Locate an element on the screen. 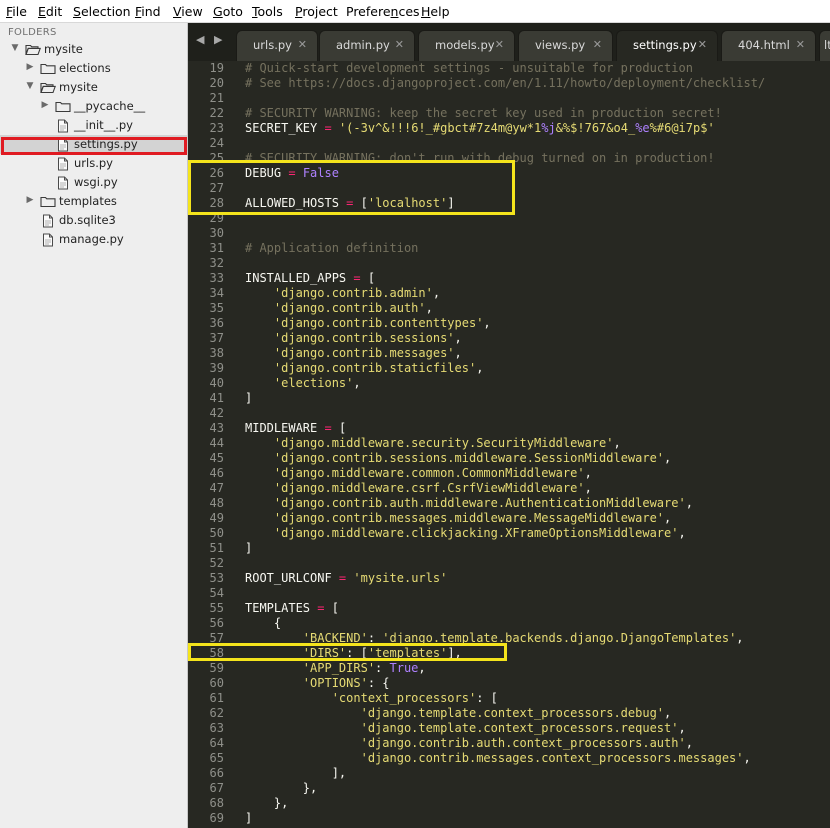 The height and width of the screenshot is (828, 830). tree-item-db-sqlite3: db.sqlite3 is located at coordinates (93, 220).